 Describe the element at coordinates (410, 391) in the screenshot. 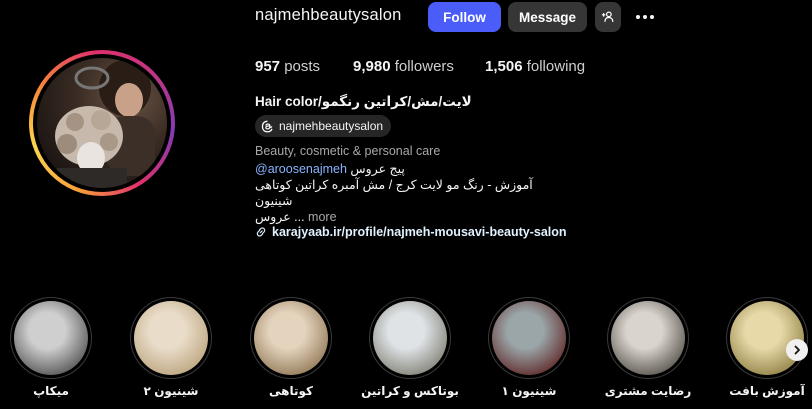

I see `highlight-label: بوتاکس و کراتین` at that location.